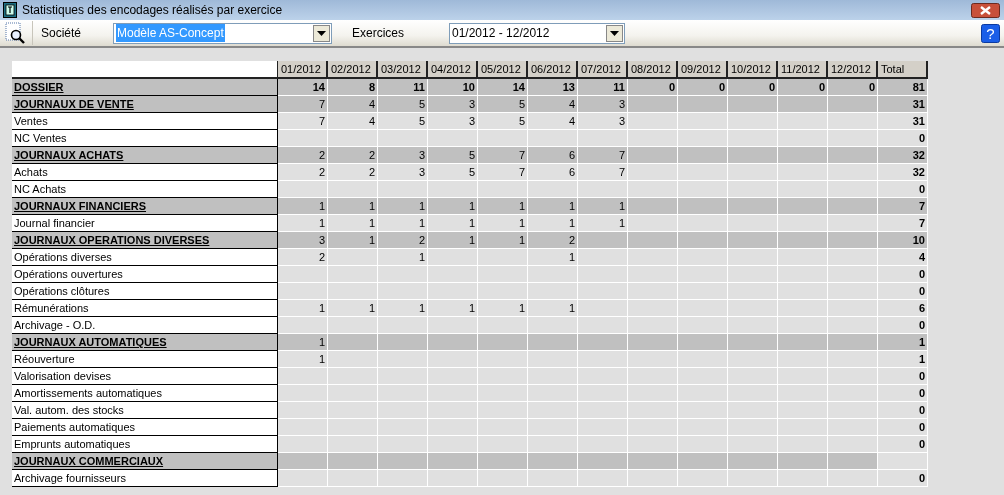 The width and height of the screenshot is (1004, 495). Describe the element at coordinates (853, 87) in the screenshot. I see `table-cell: 0` at that location.